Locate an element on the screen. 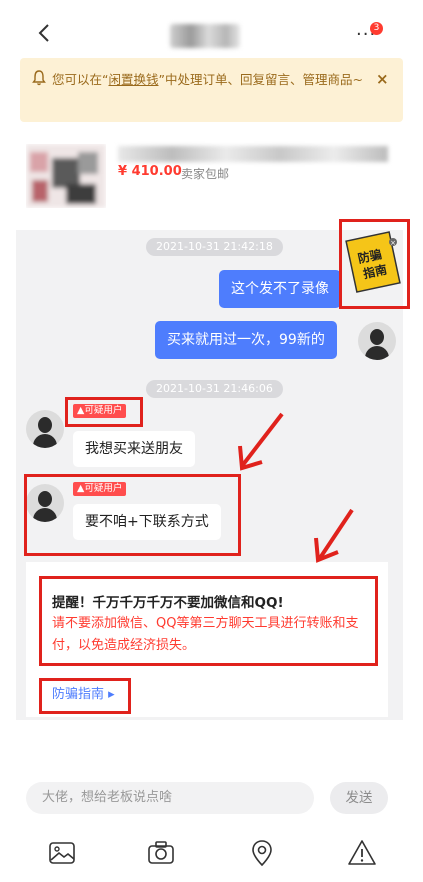  close-icon: × is located at coordinates (382, 79).